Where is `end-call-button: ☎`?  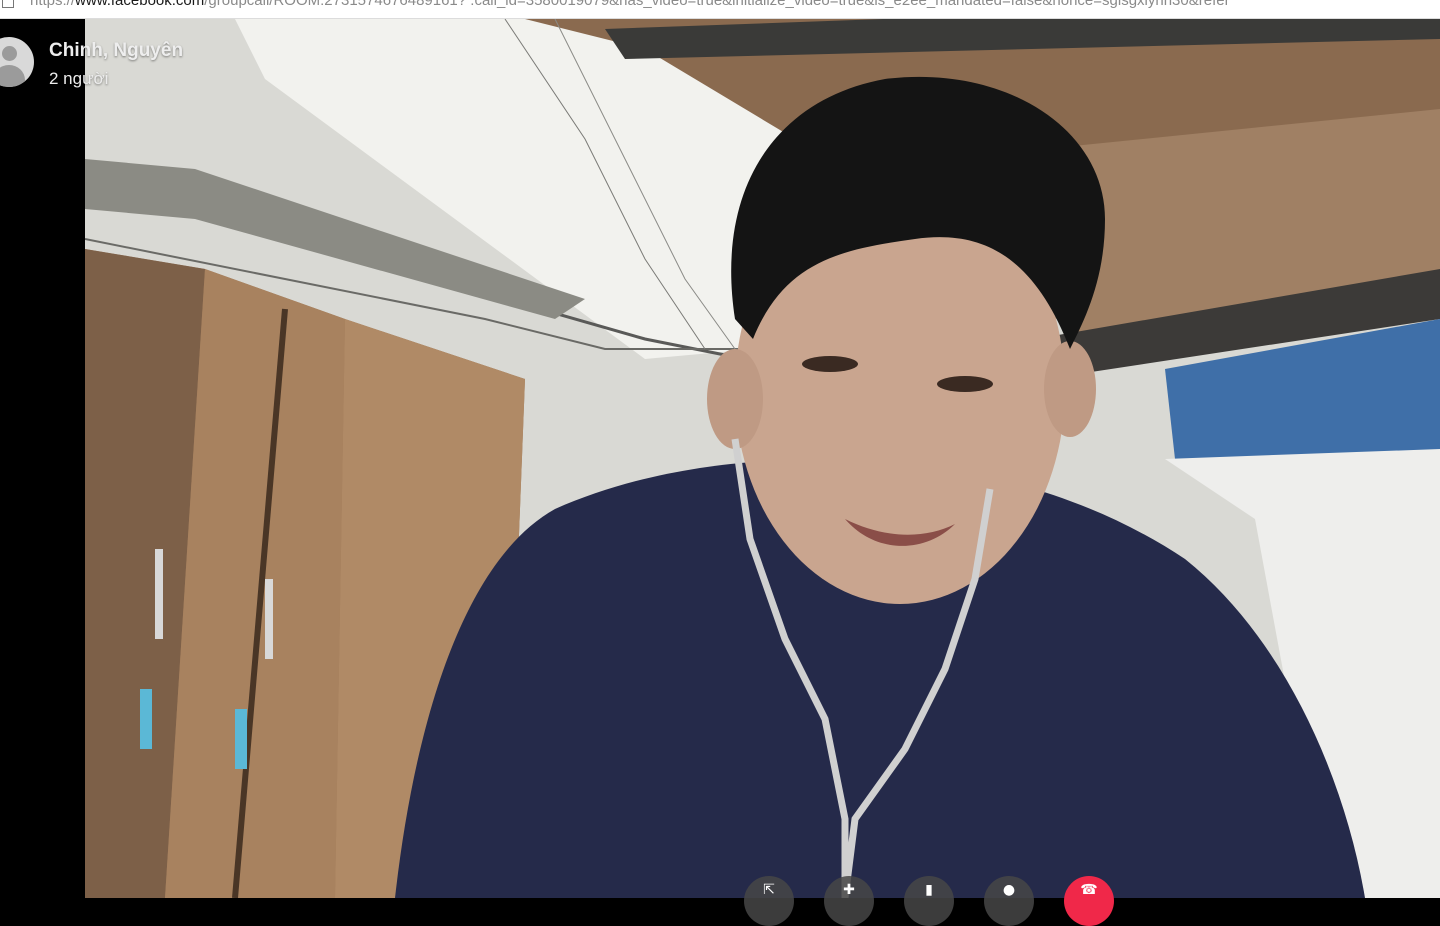
end-call-button: ☎ is located at coordinates (1089, 901).